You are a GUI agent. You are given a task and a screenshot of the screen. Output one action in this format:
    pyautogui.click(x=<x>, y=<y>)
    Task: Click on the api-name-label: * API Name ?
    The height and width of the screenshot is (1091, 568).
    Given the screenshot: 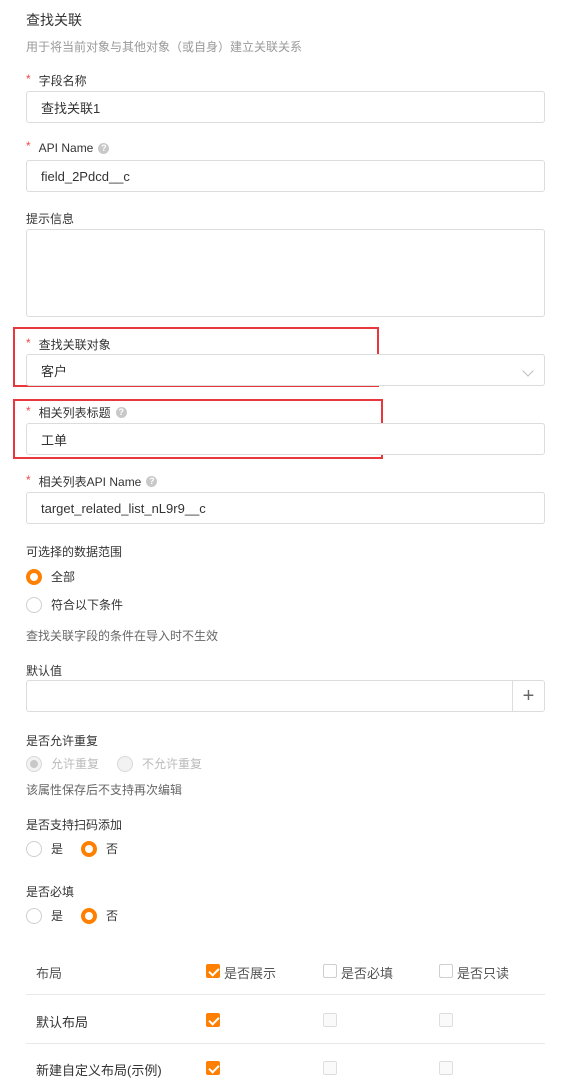 What is the action you would take?
    pyautogui.click(x=68, y=147)
    